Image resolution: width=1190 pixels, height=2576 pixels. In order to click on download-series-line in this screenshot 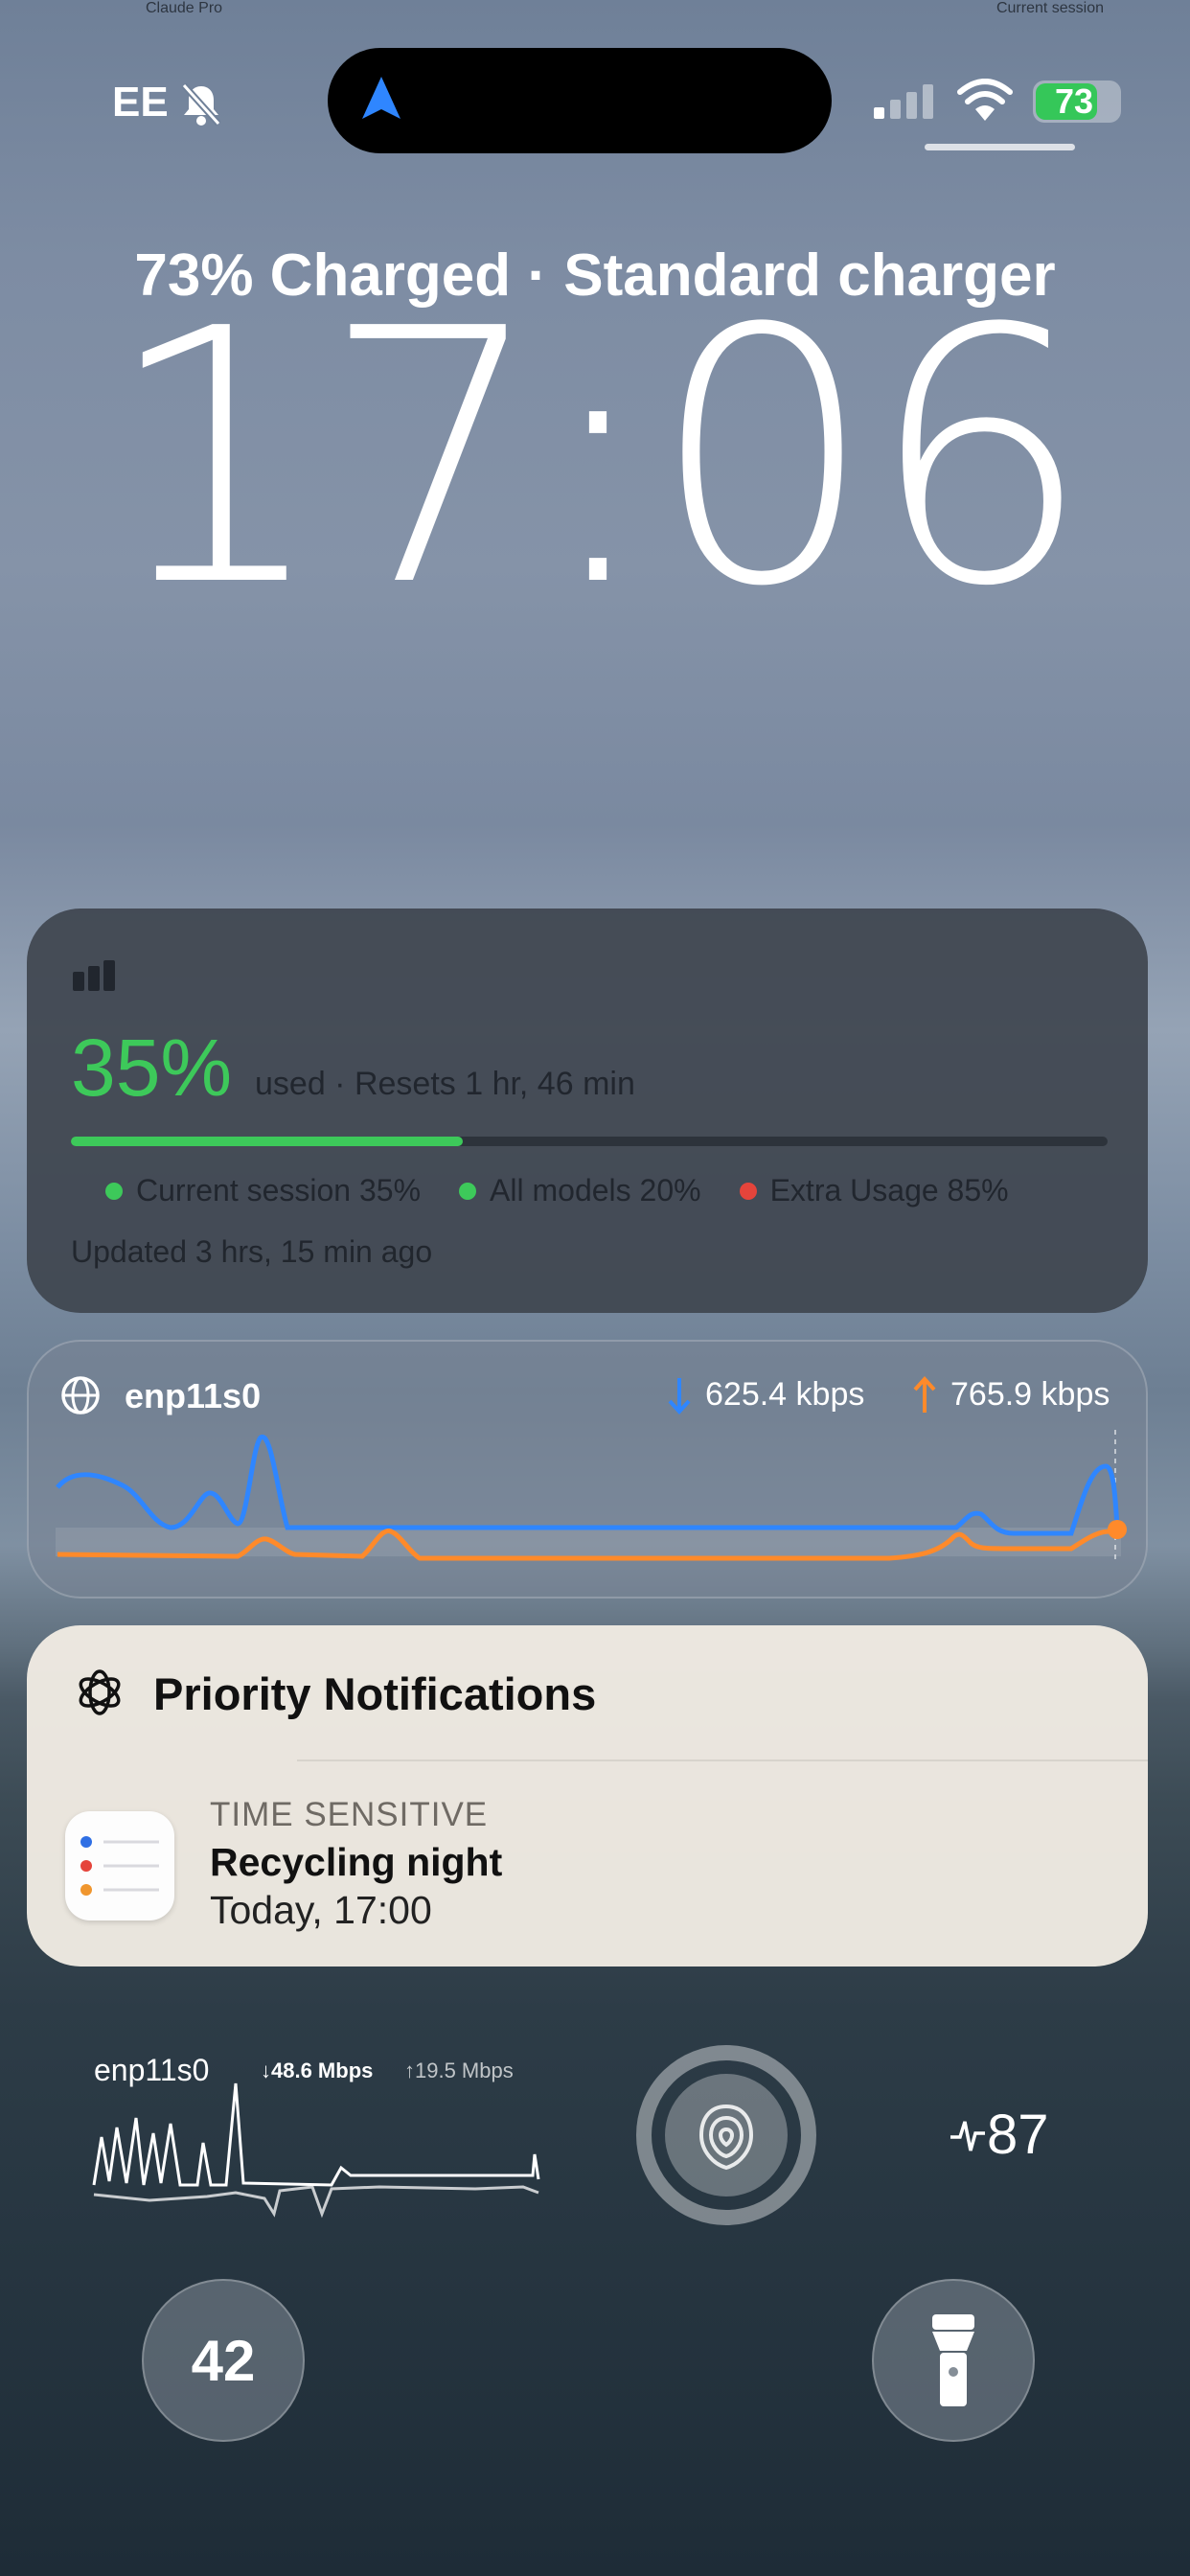, I will do `click(588, 1485)`.